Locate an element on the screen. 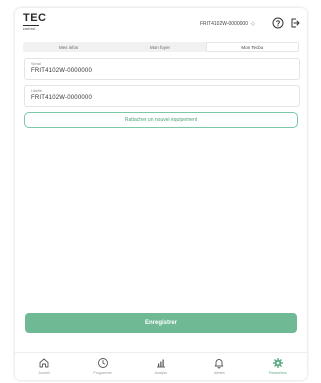  attach-equipment-button: Rattacher un nouvel équipement is located at coordinates (161, 120).